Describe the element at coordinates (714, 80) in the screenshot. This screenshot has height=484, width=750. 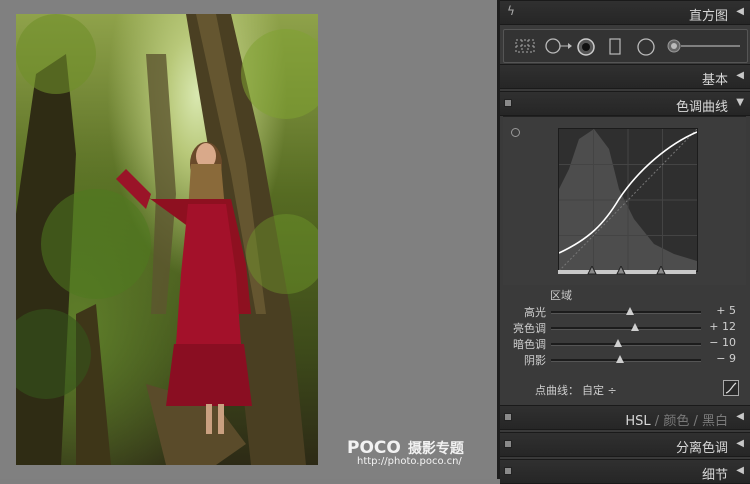
I see `basic-title: 基本` at that location.